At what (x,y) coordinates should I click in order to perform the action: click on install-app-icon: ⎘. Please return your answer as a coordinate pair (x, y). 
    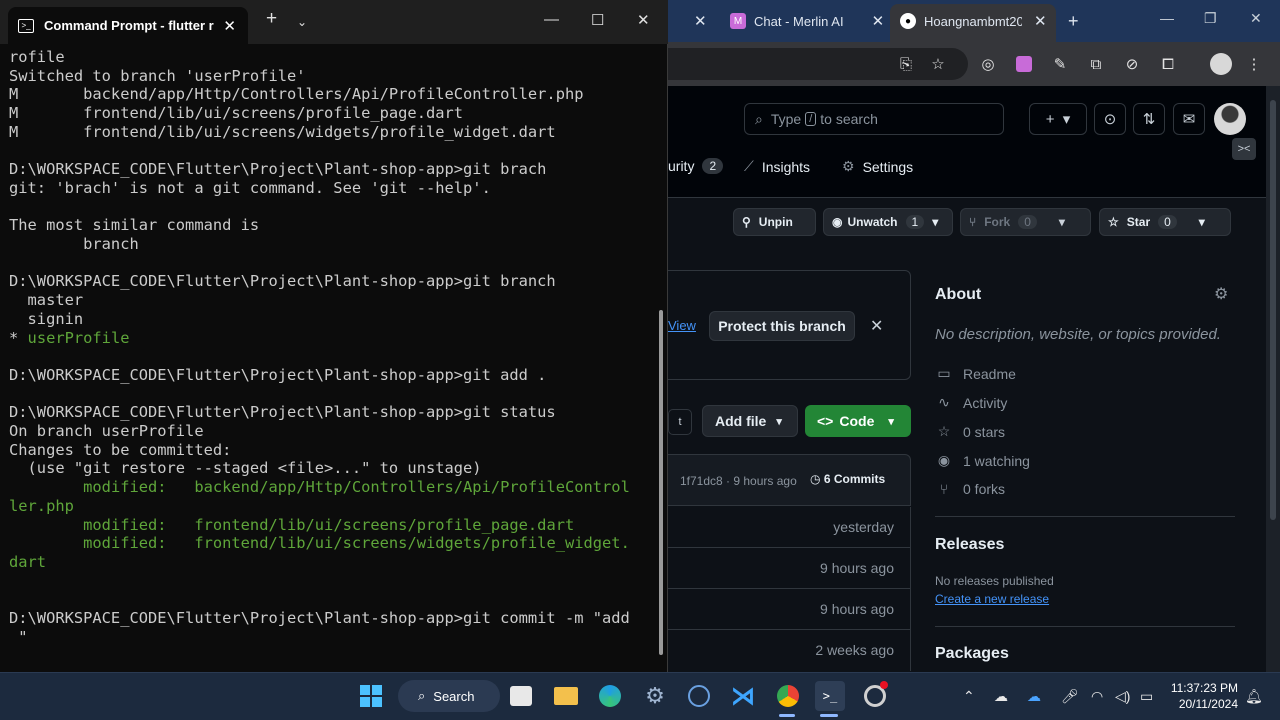
    Looking at the image, I should click on (906, 64).